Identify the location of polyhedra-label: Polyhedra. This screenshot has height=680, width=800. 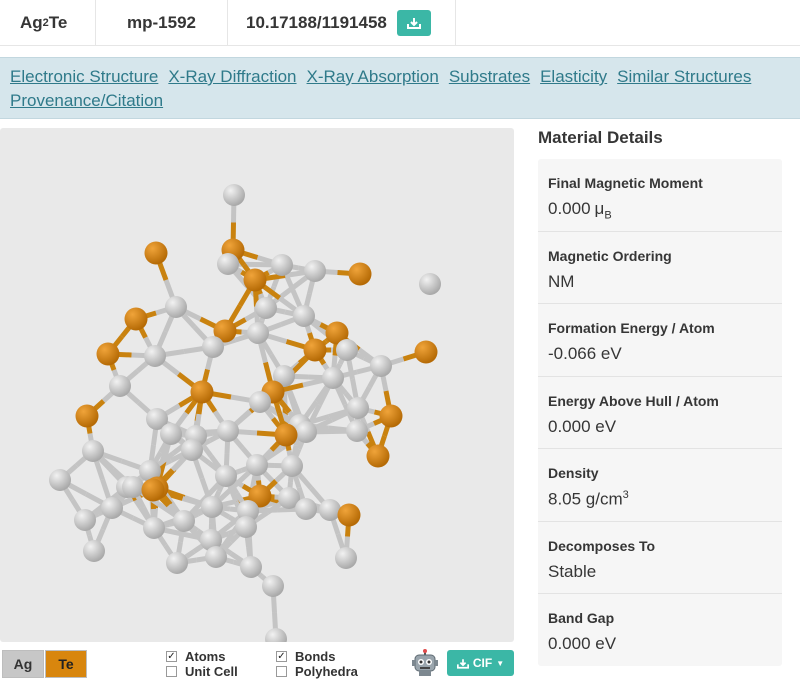
(326, 671).